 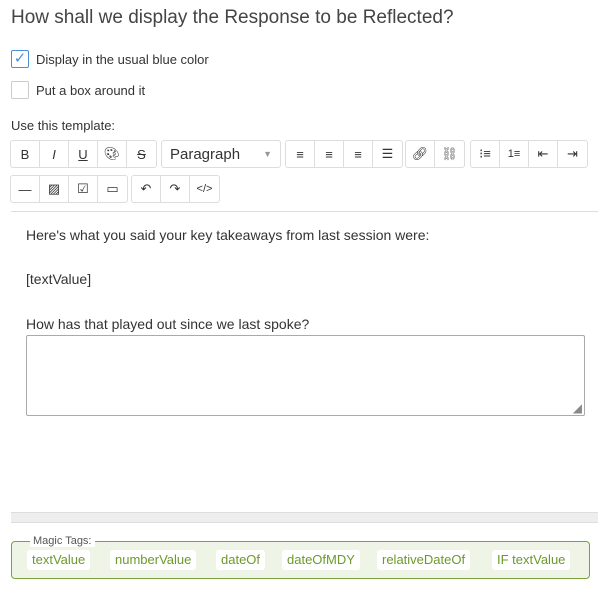 What do you see at coordinates (20, 59) in the screenshot?
I see `checkbox-blue-color: ✓` at bounding box center [20, 59].